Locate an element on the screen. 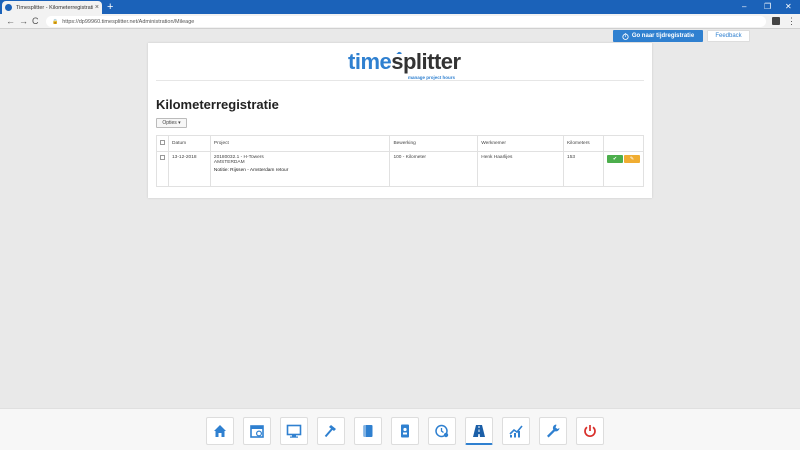  go-tijdregistratie-label: Go naar tijdregistratie is located at coordinates (663, 36).